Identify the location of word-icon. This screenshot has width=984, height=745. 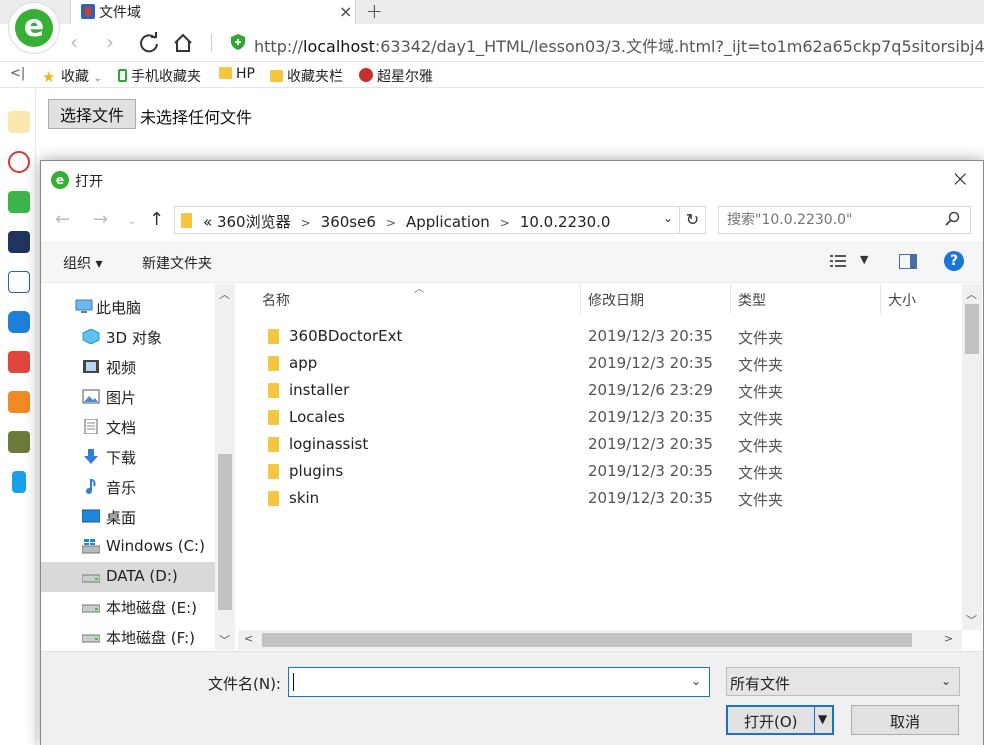
(19, 282).